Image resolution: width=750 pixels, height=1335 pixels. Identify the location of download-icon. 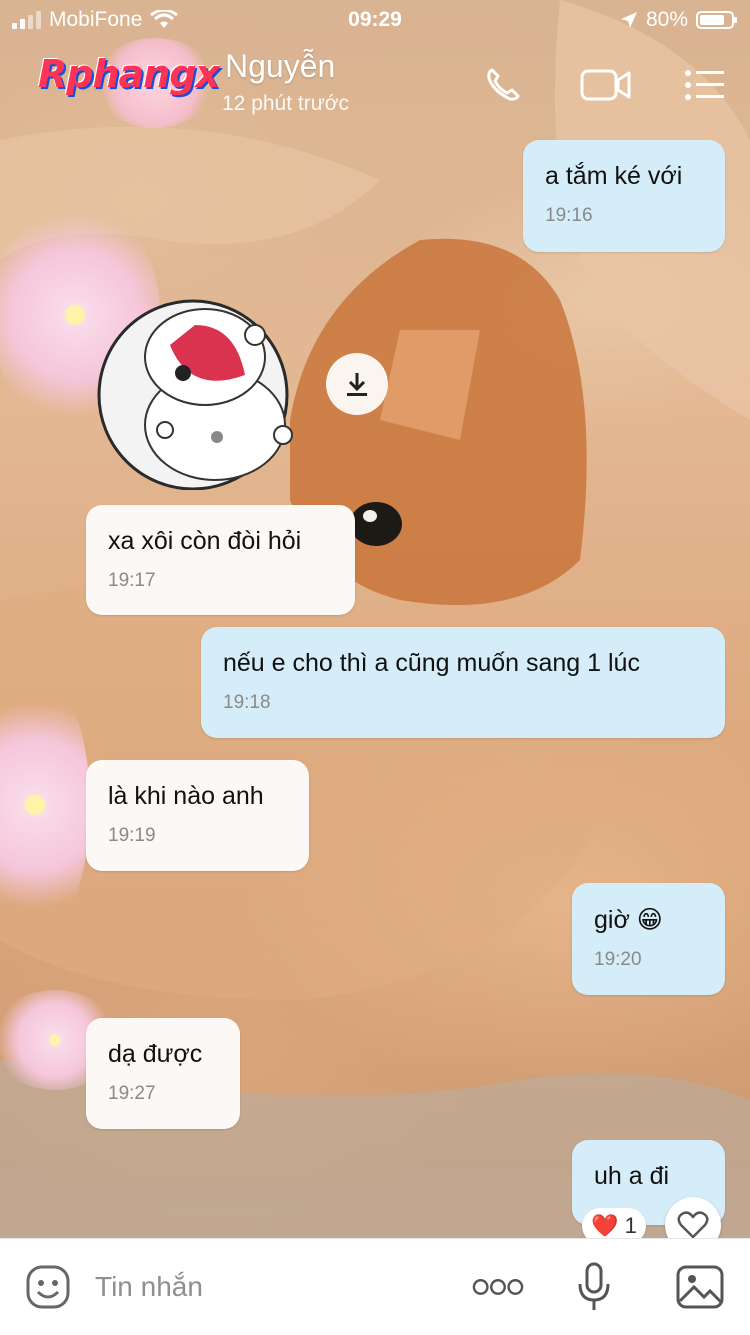
(357, 384).